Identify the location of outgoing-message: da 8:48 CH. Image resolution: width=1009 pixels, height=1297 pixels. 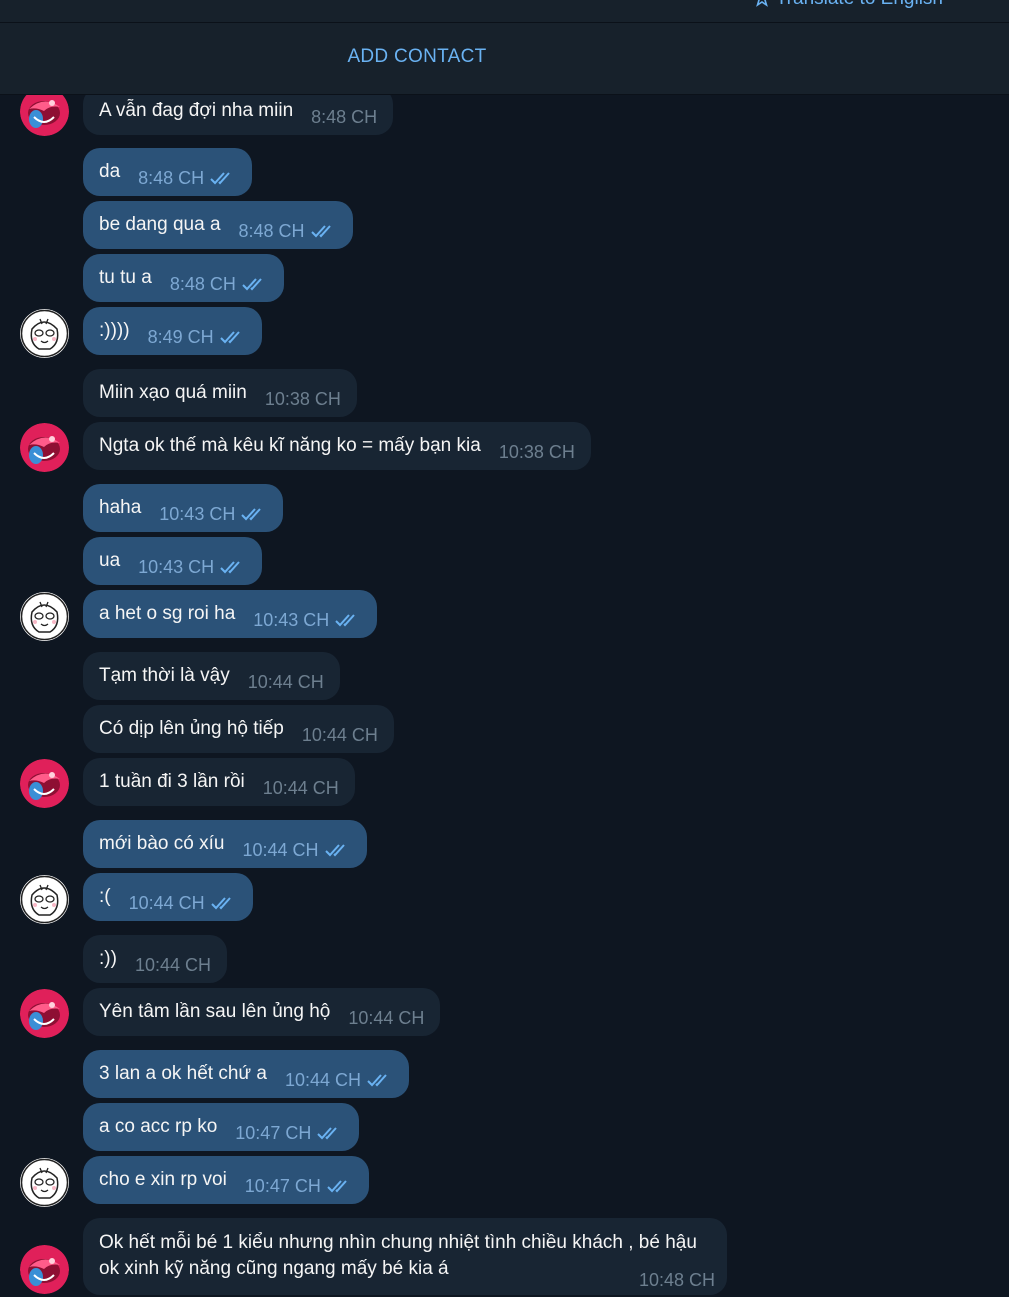
(168, 172).